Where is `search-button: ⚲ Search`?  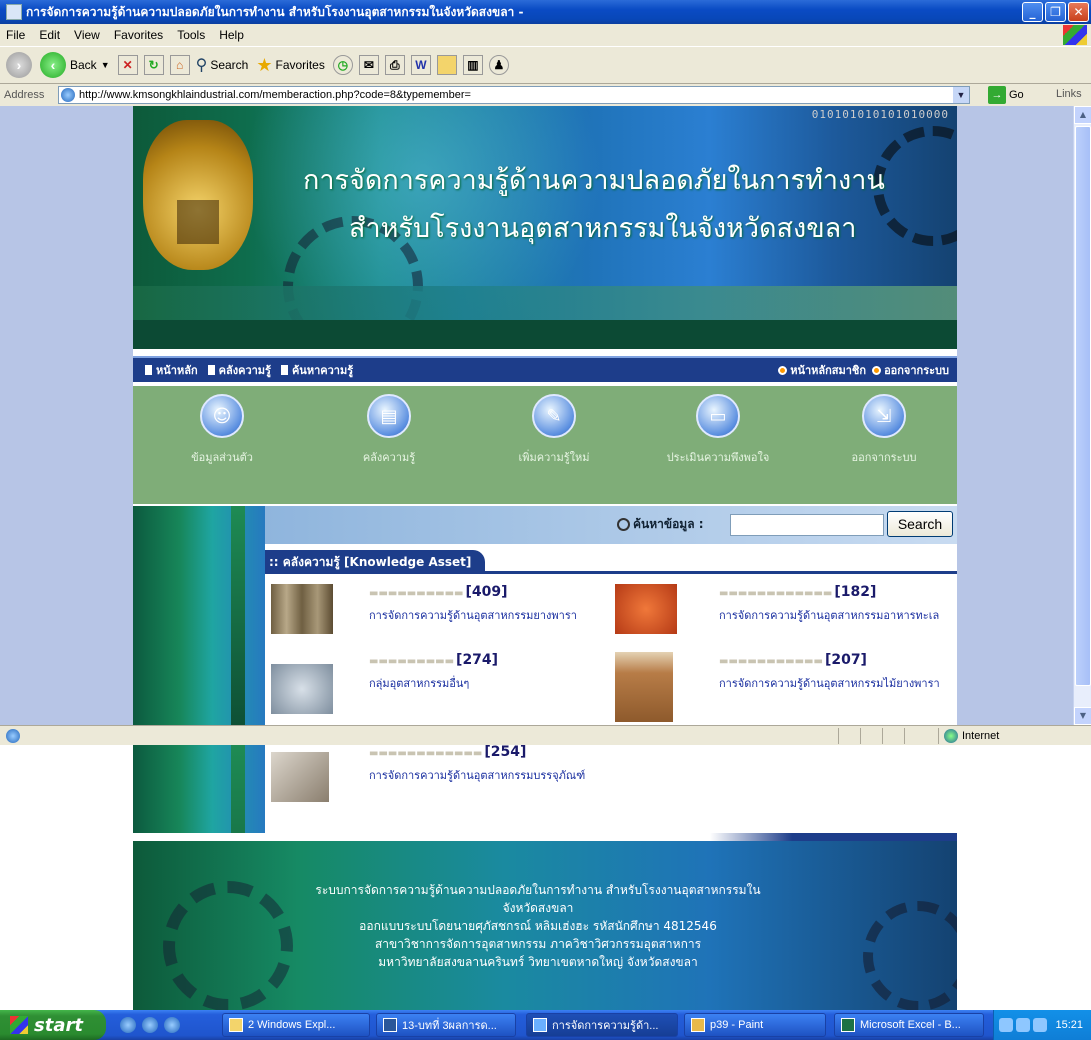 search-button: ⚲ Search is located at coordinates (222, 65).